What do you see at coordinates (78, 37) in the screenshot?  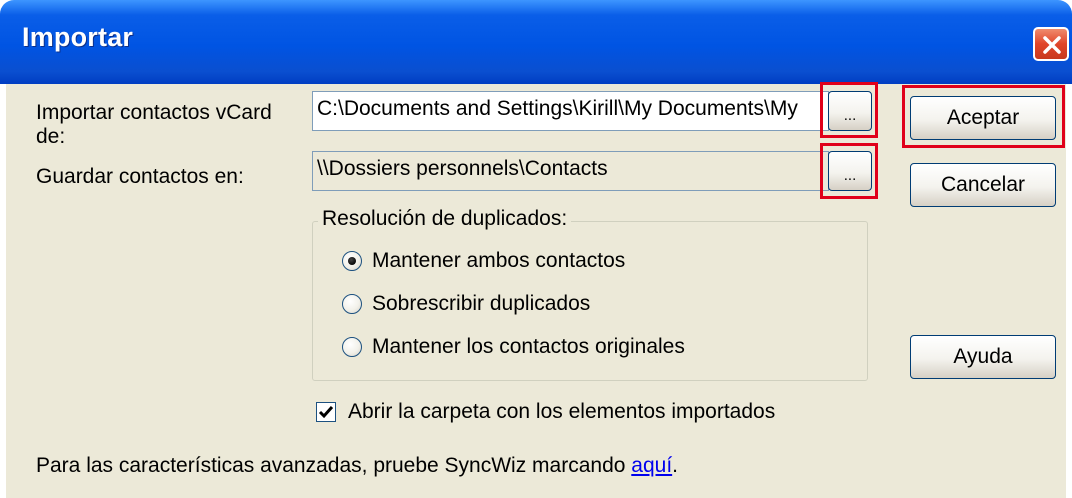 I see `window-title: Importar` at bounding box center [78, 37].